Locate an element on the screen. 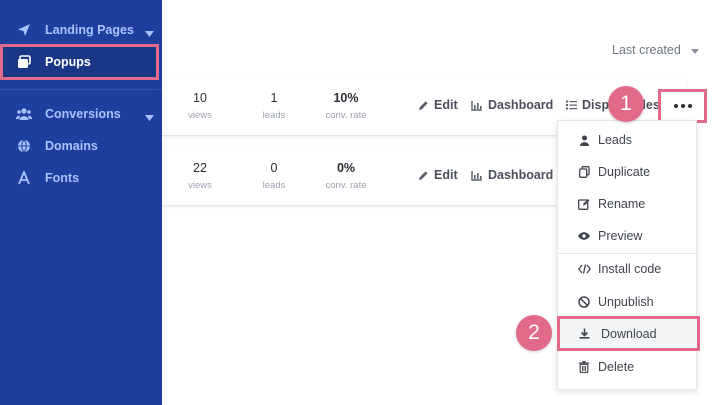 This screenshot has height=405, width=720. sidebar-item-landing-pages: Landing Pages is located at coordinates (81, 30).